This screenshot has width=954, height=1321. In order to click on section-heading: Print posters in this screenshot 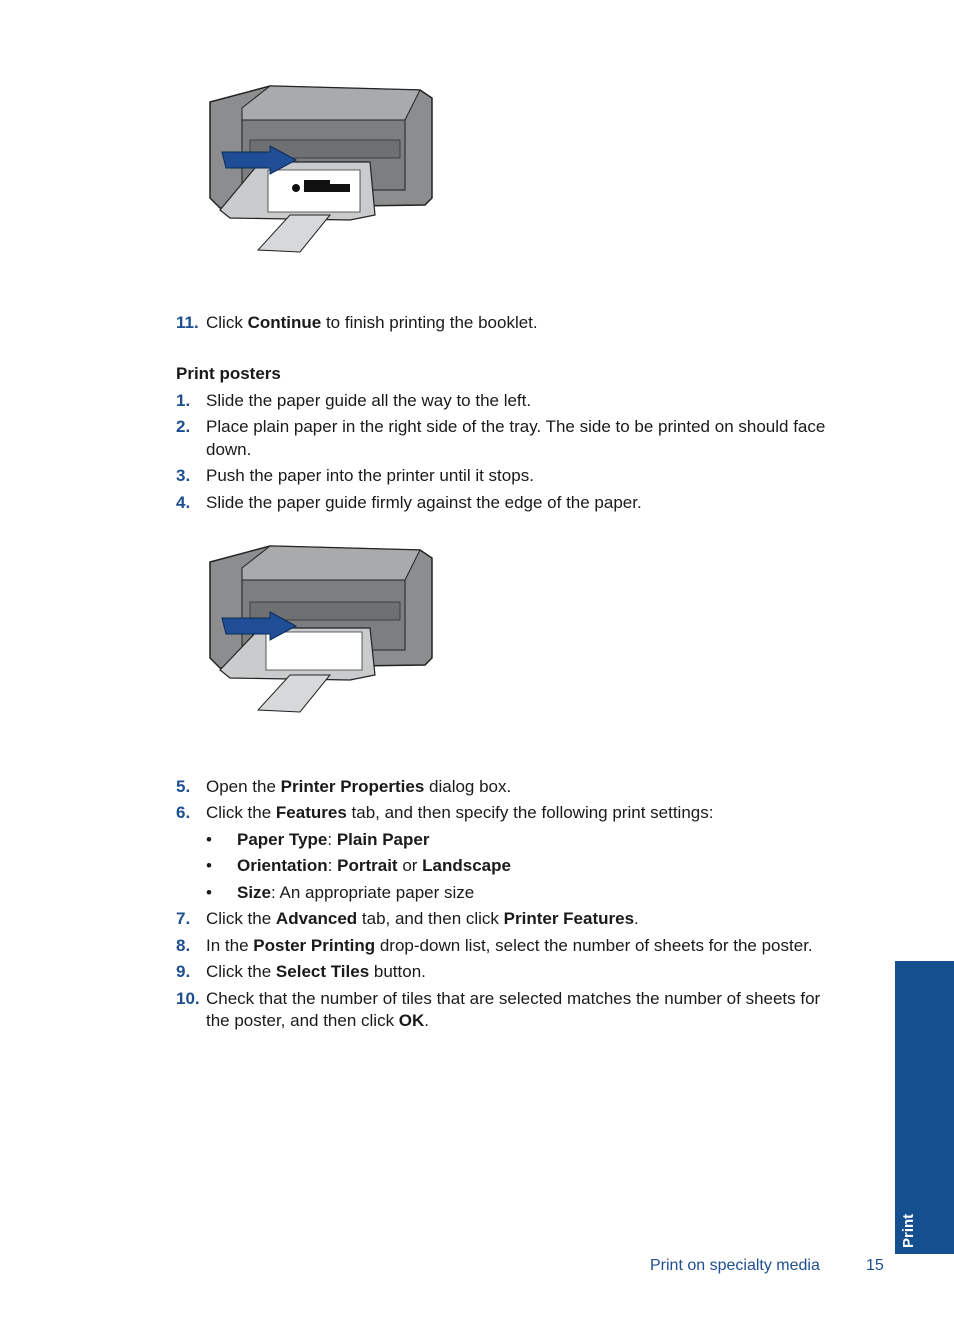, I will do `click(228, 373)`.